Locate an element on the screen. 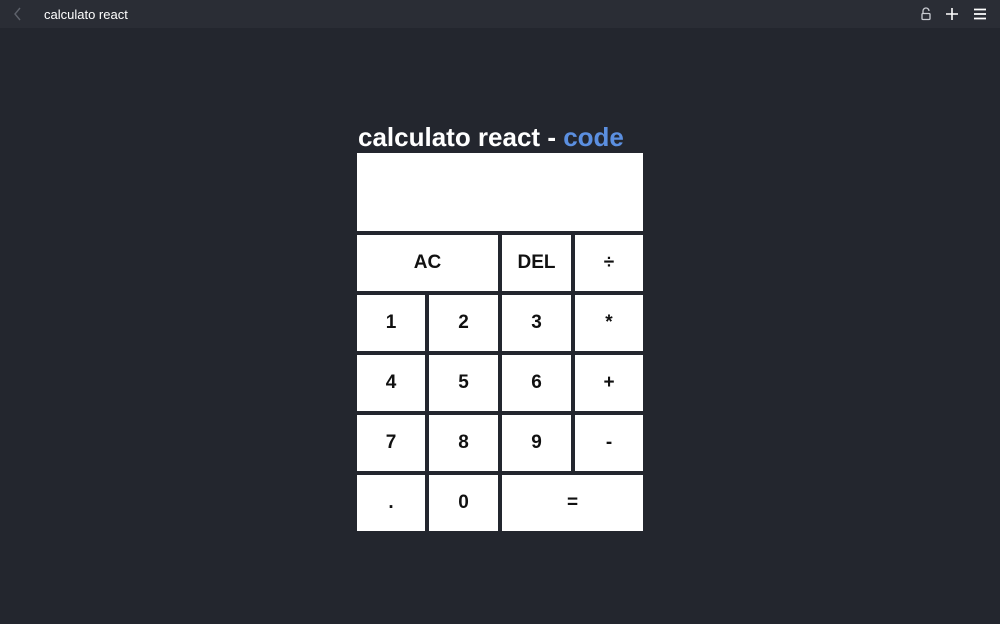  digit-5-button: 5 is located at coordinates (463, 383).